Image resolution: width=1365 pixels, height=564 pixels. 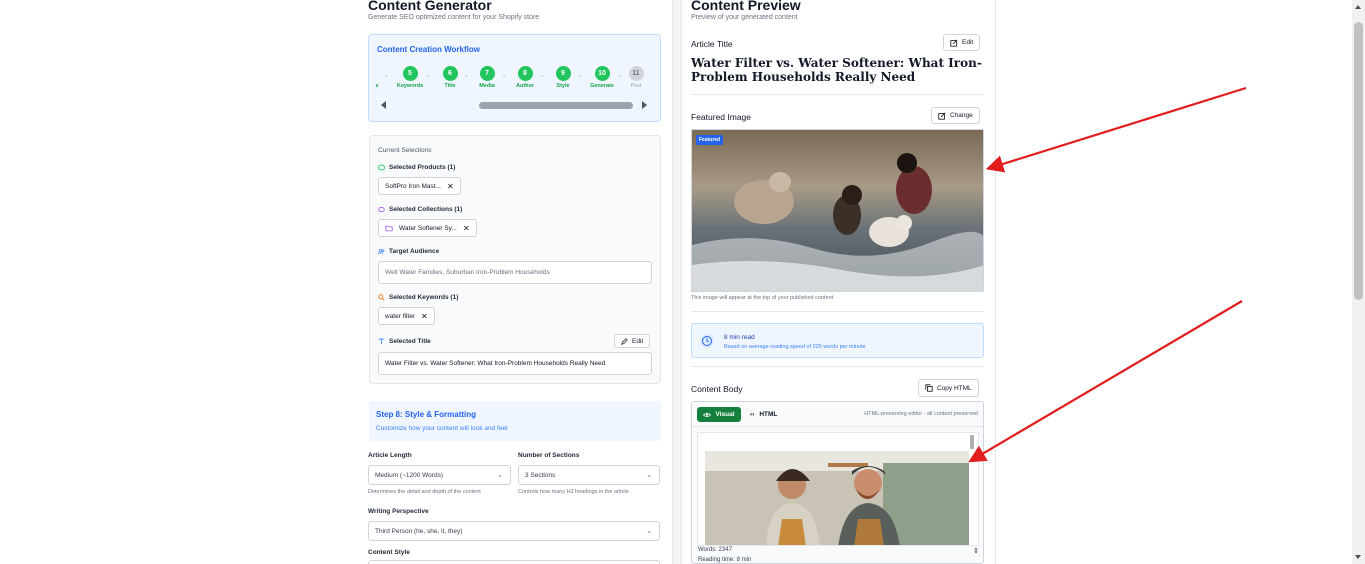 I want to click on page-scrollbar, so click(x=1358, y=282).